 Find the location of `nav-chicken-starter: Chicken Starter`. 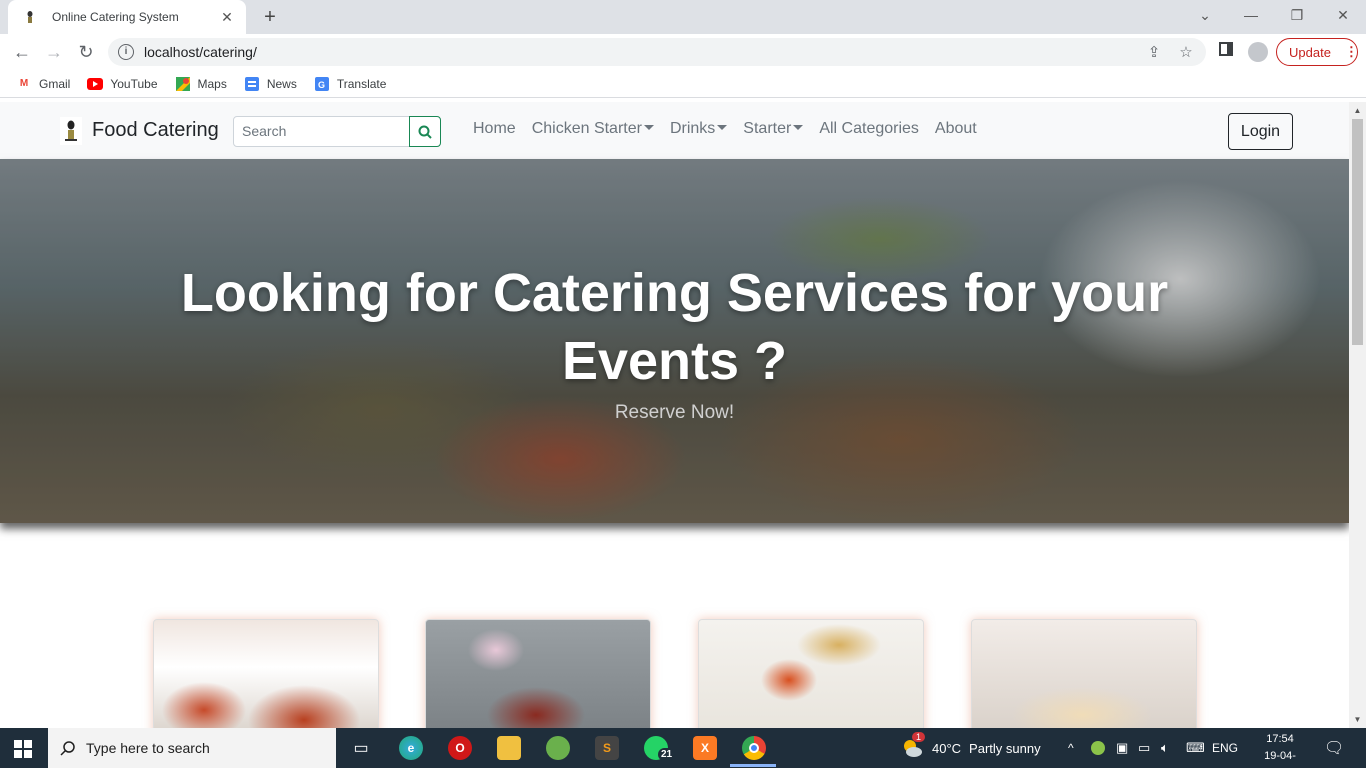

nav-chicken-starter: Chicken Starter is located at coordinates (593, 129).